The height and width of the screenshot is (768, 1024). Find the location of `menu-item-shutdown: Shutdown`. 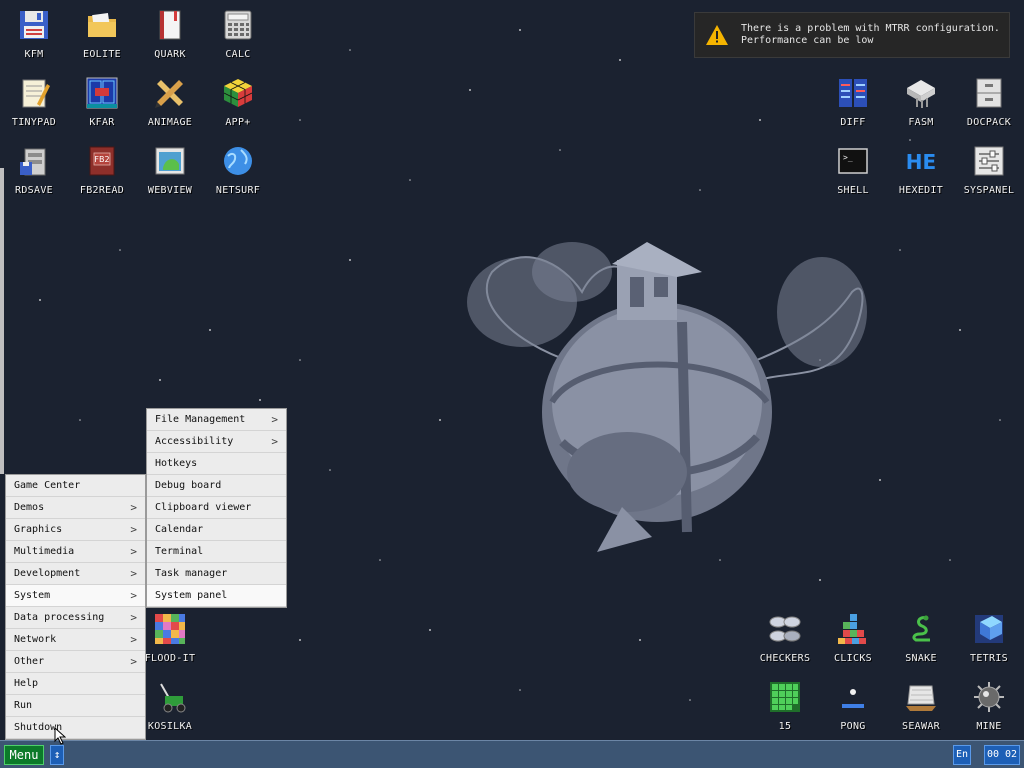

menu-item-shutdown: Shutdown is located at coordinates (75, 728).